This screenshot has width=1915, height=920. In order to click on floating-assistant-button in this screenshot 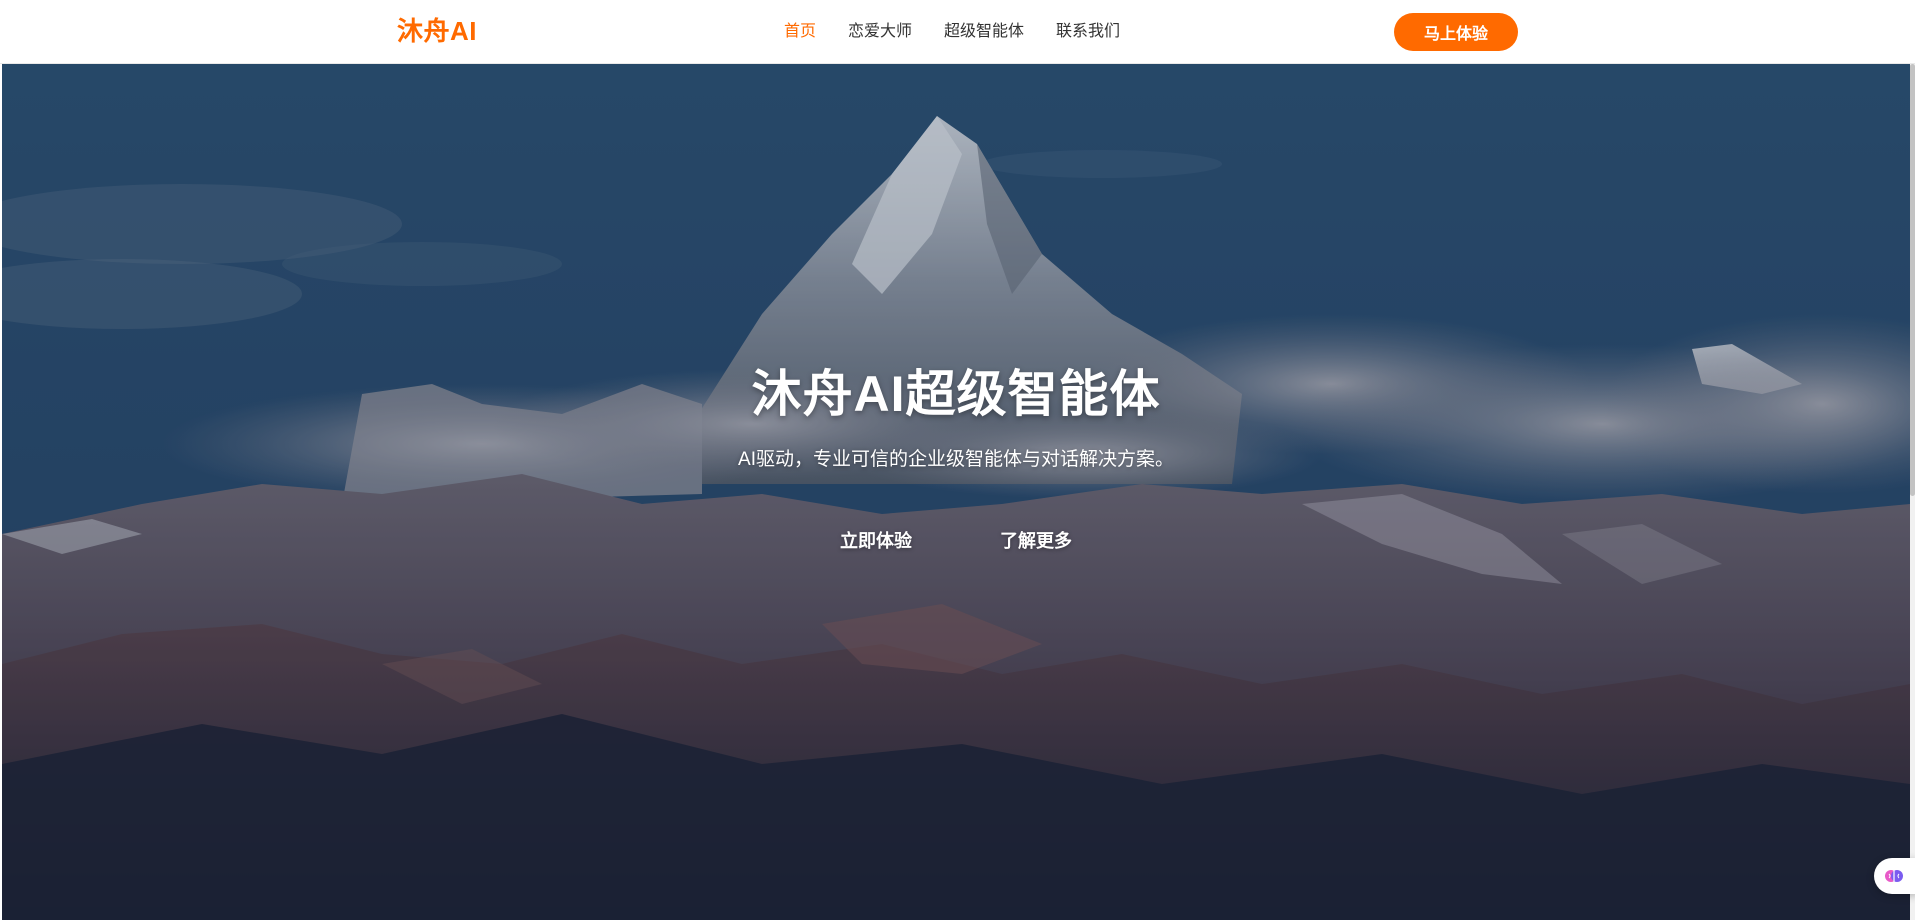, I will do `click(1894, 876)`.